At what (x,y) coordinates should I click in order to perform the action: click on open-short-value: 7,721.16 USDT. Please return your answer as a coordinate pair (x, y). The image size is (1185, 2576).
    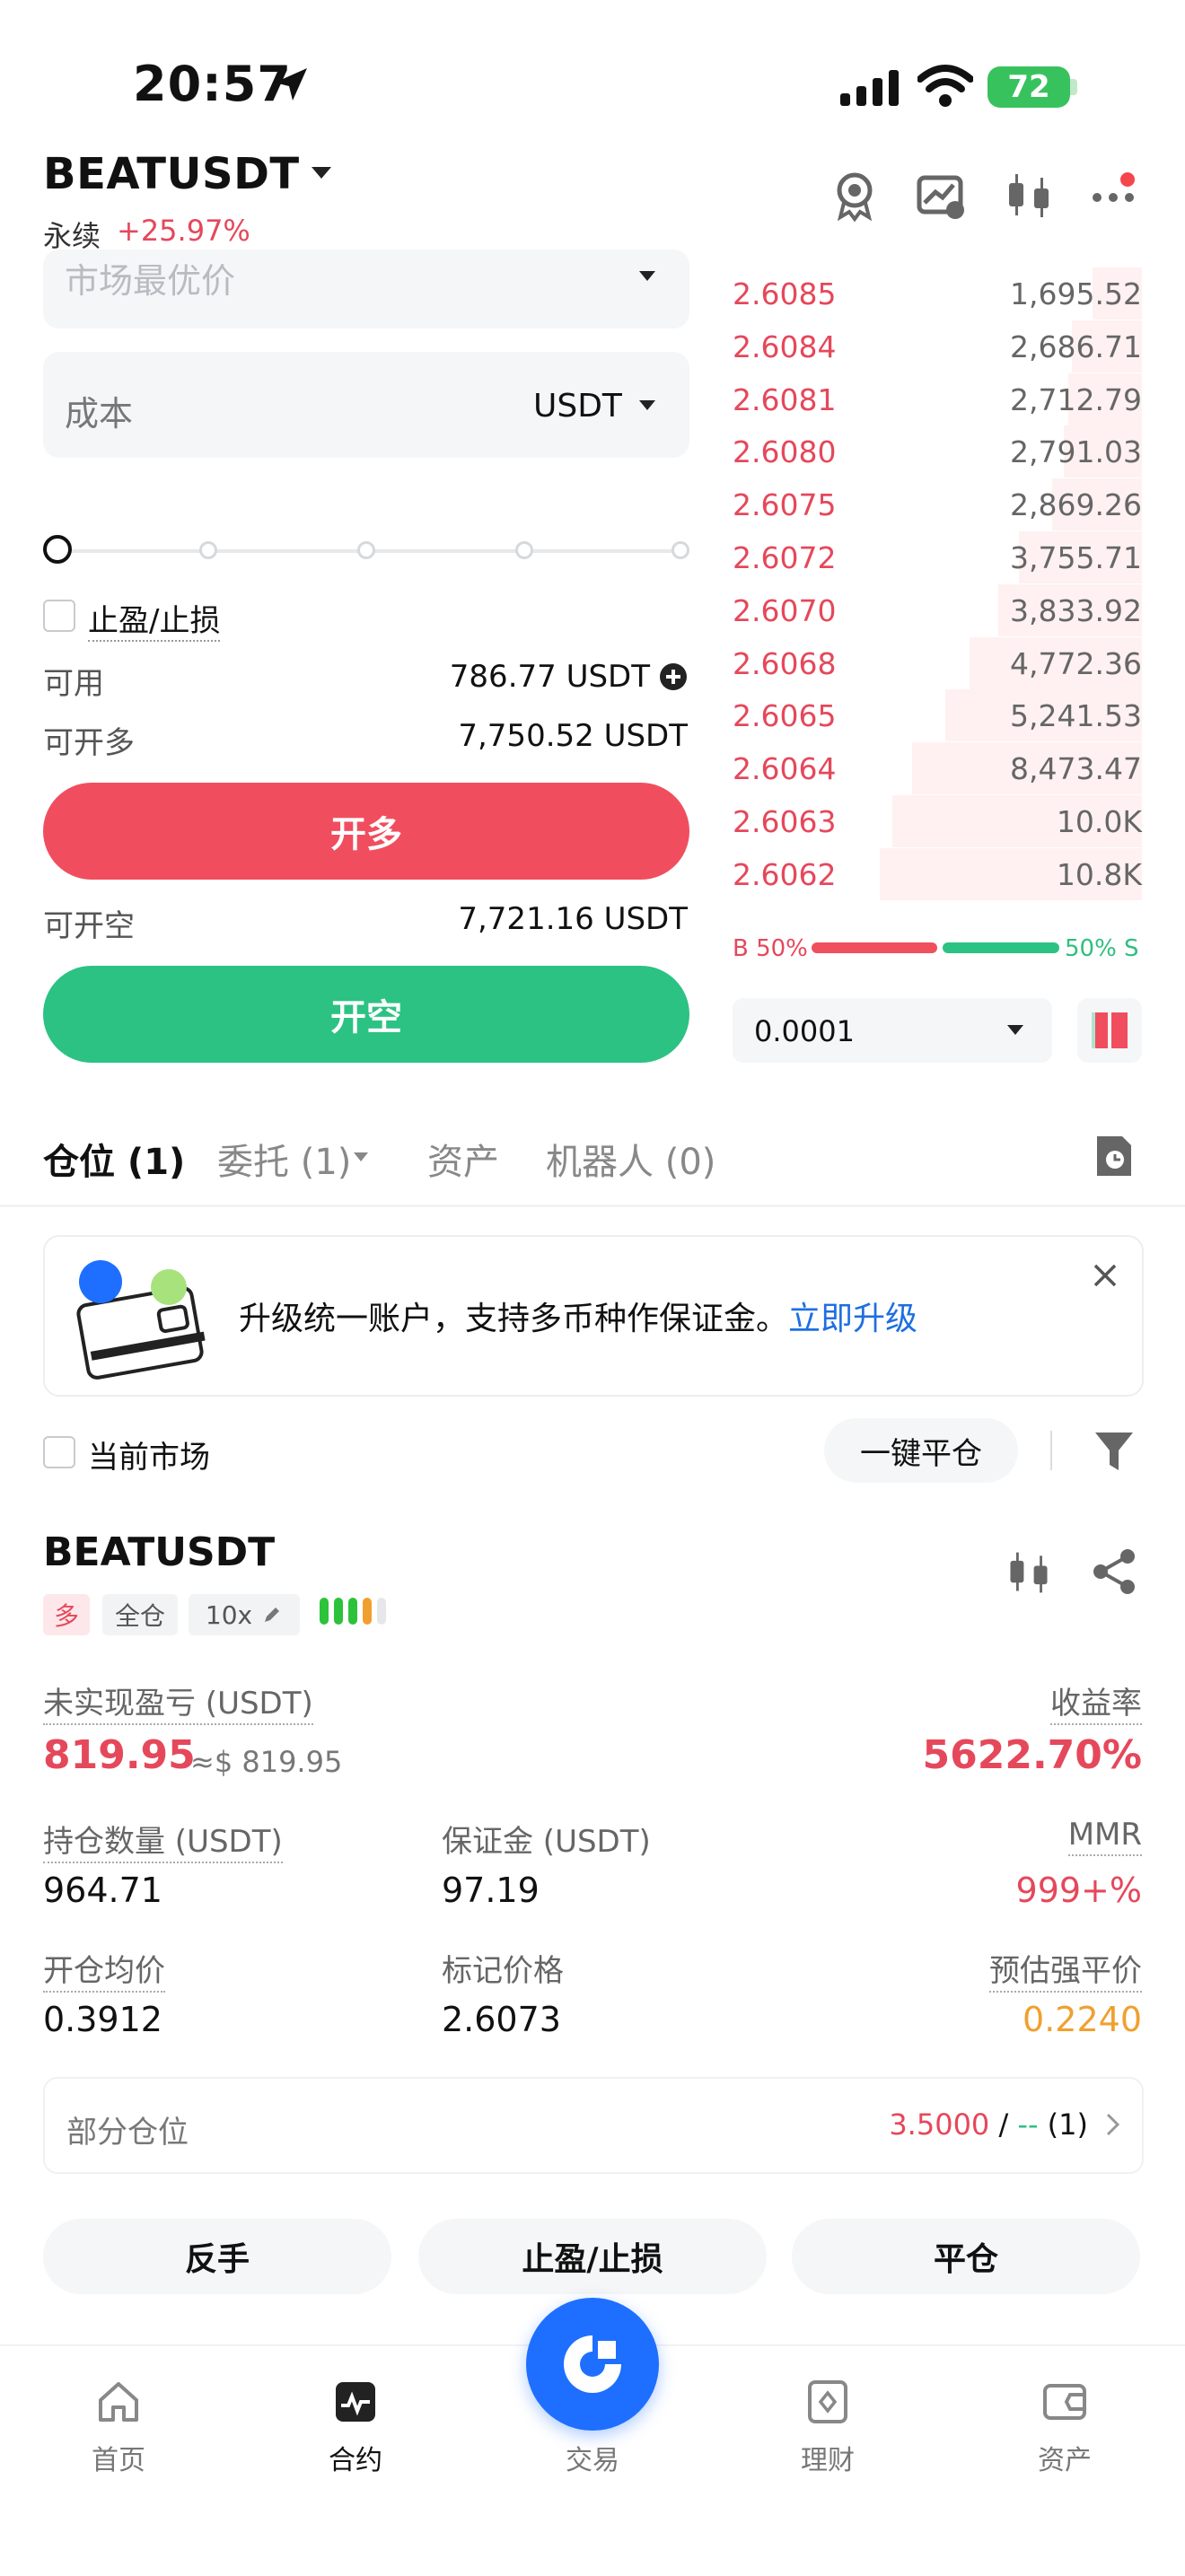
    Looking at the image, I should click on (573, 919).